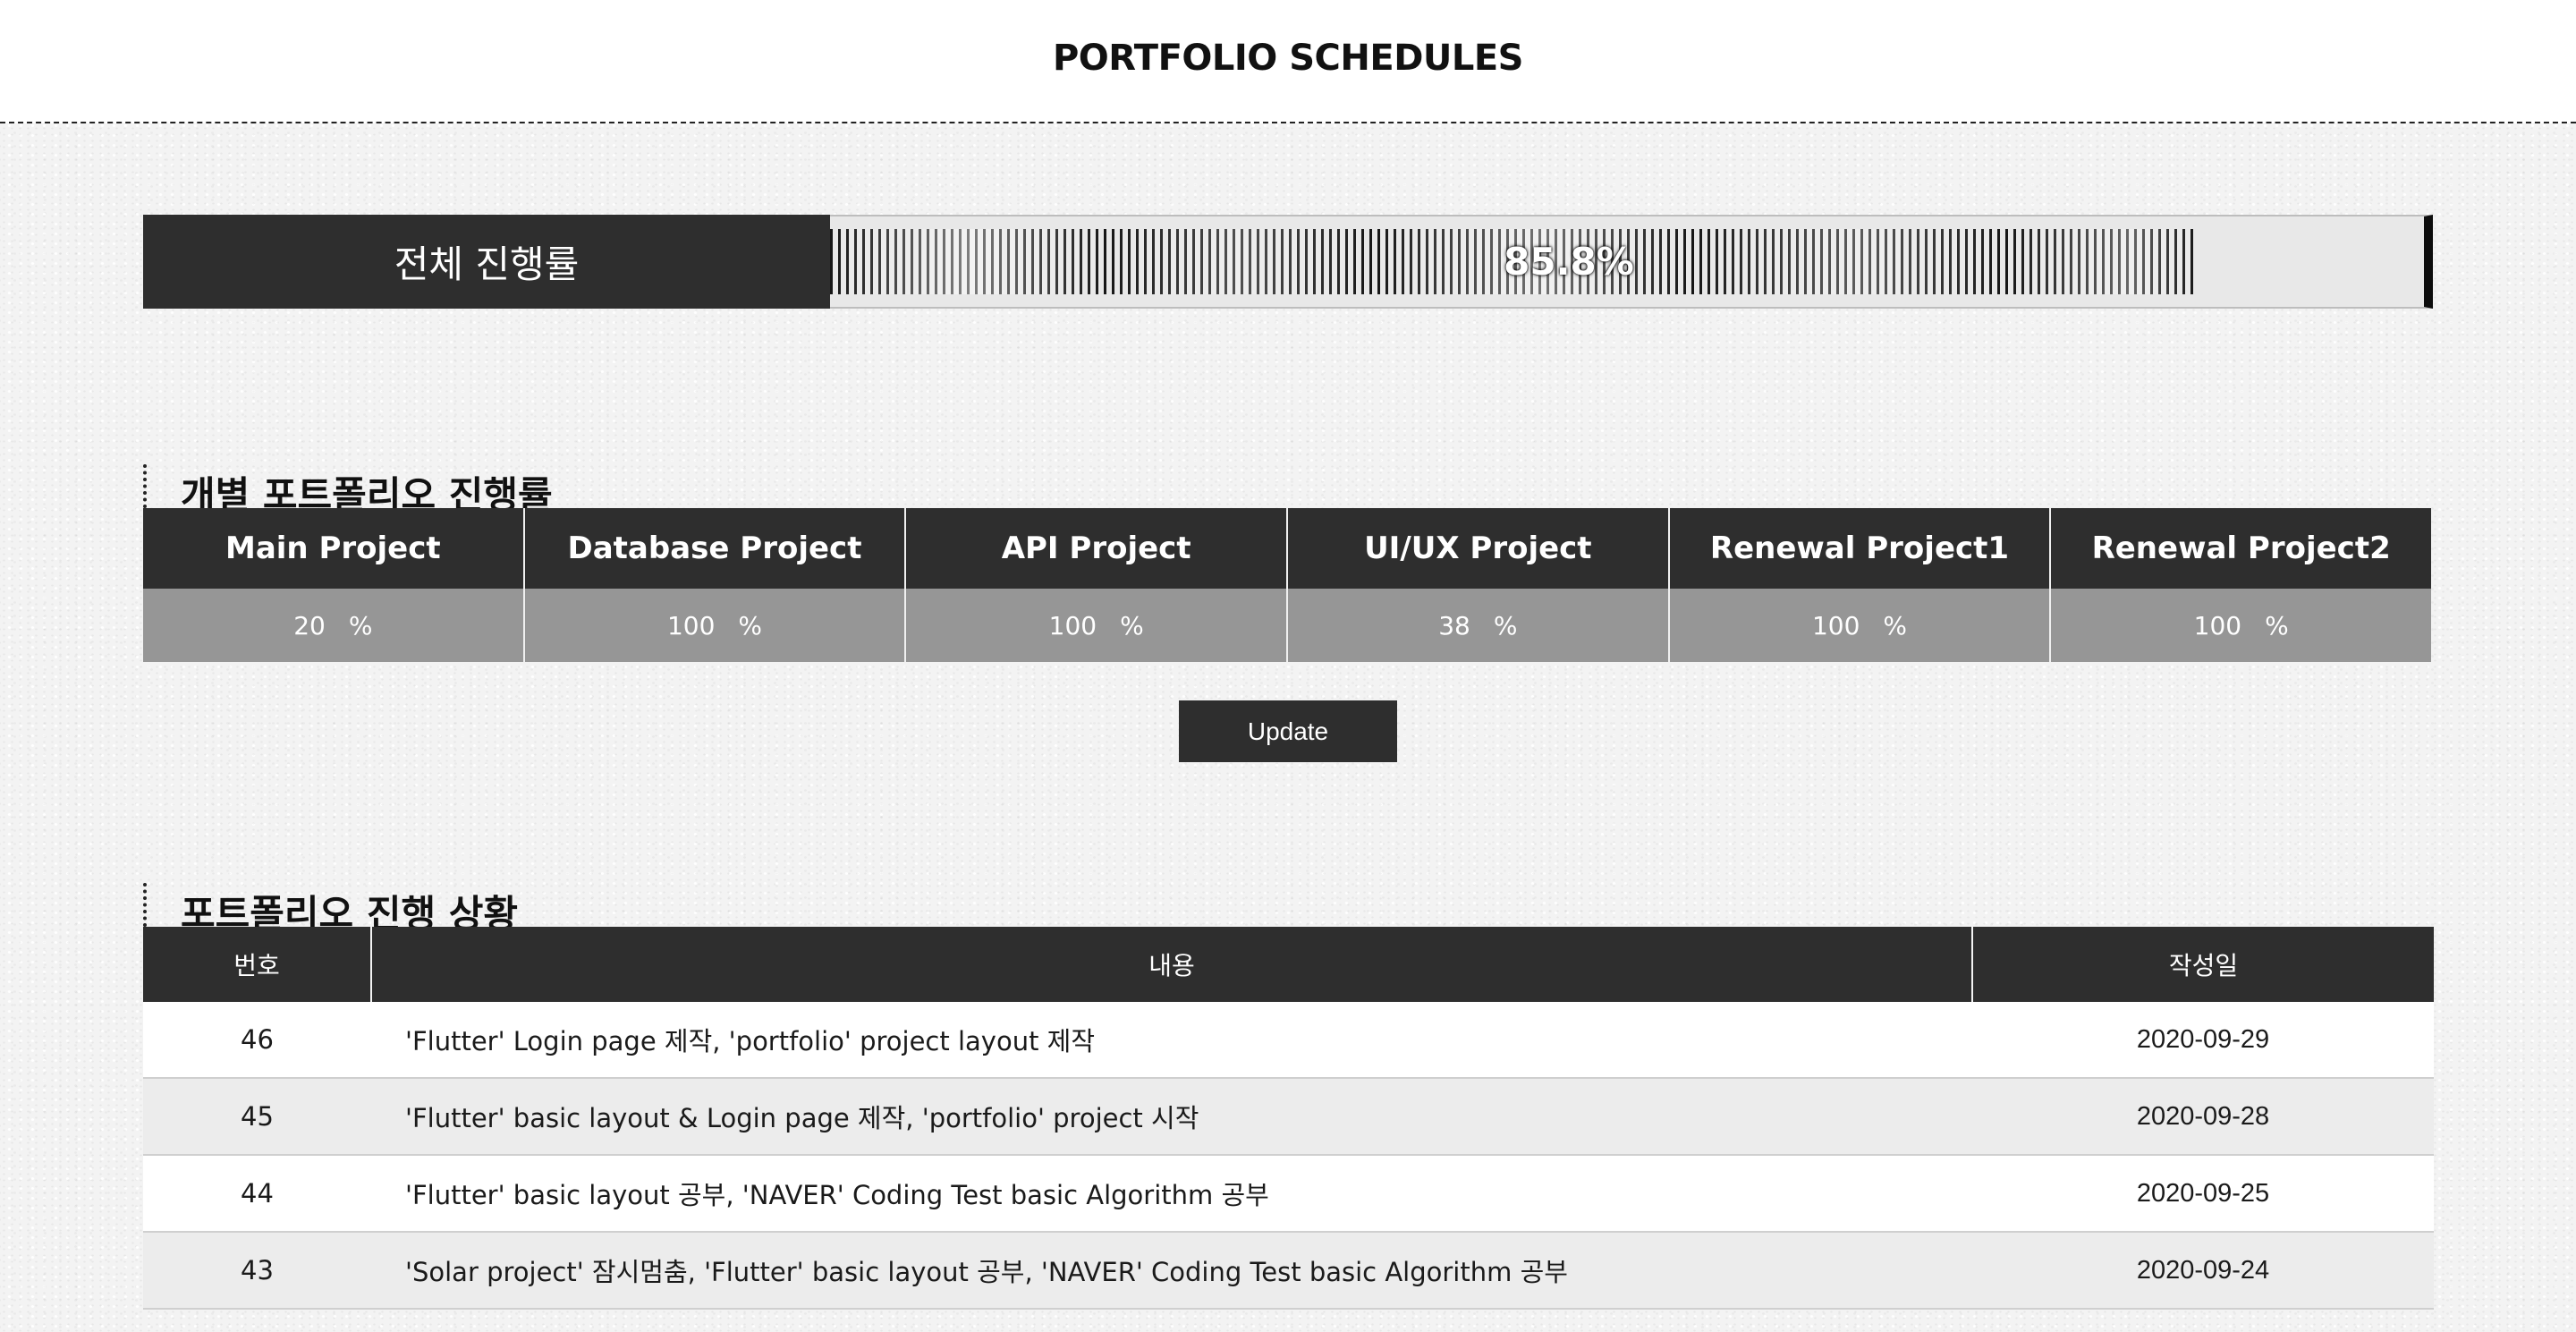  I want to click on column-header-content: 내용, so click(1172, 964).